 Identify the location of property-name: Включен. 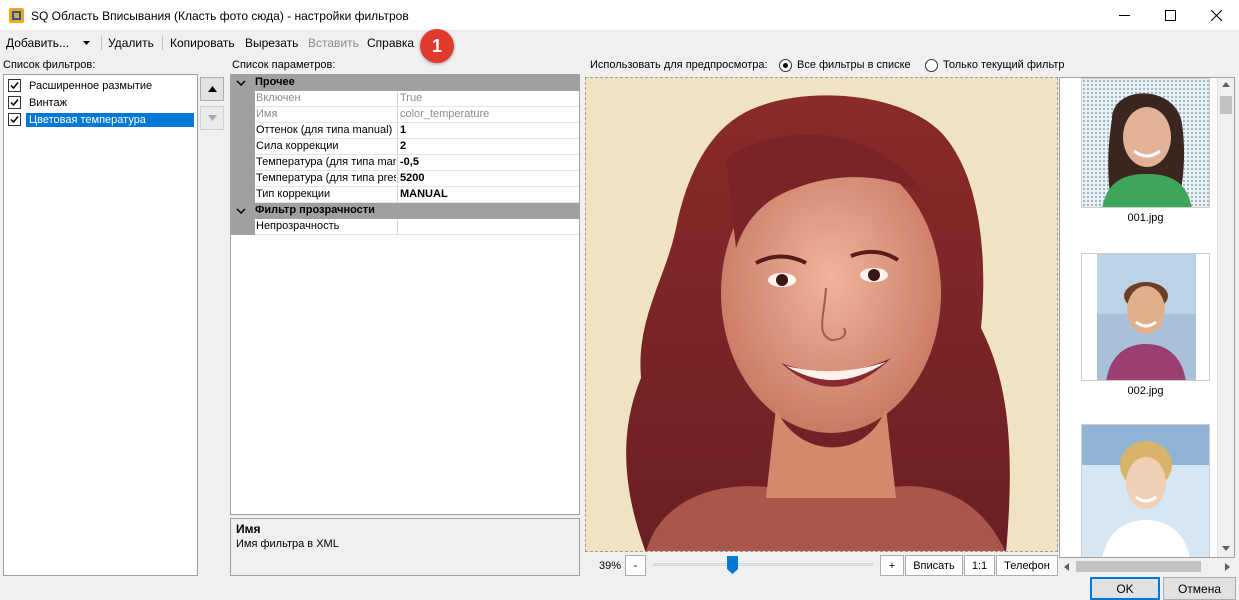
(278, 98).